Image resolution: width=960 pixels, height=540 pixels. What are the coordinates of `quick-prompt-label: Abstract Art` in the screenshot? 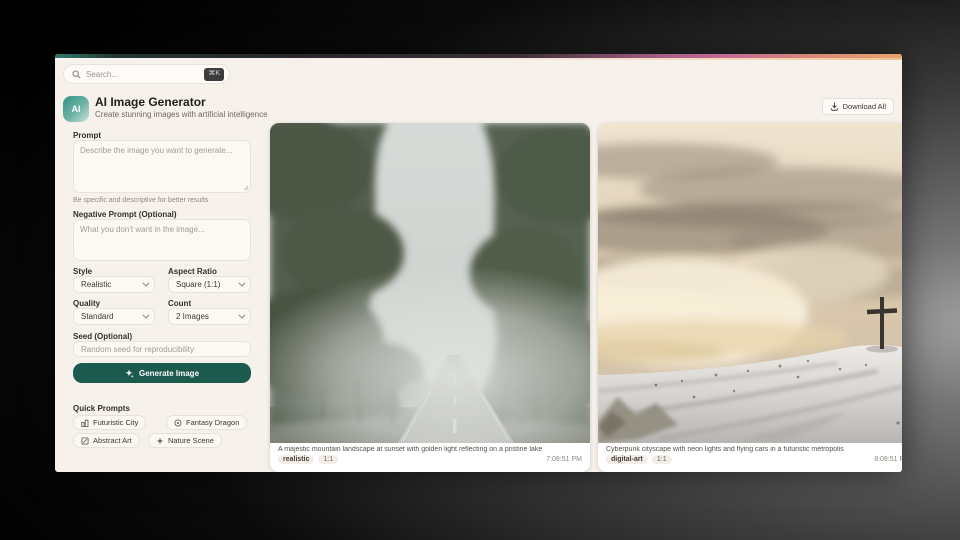 It's located at (112, 440).